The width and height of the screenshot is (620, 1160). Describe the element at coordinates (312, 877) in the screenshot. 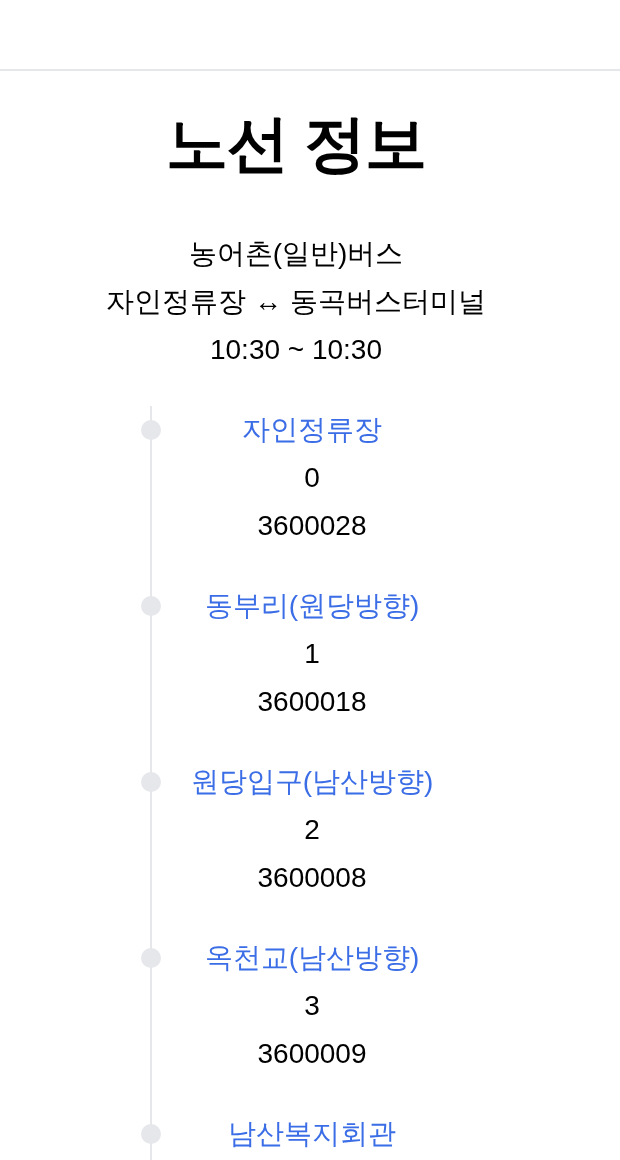

I see `stop-id-text: 3600008` at that location.